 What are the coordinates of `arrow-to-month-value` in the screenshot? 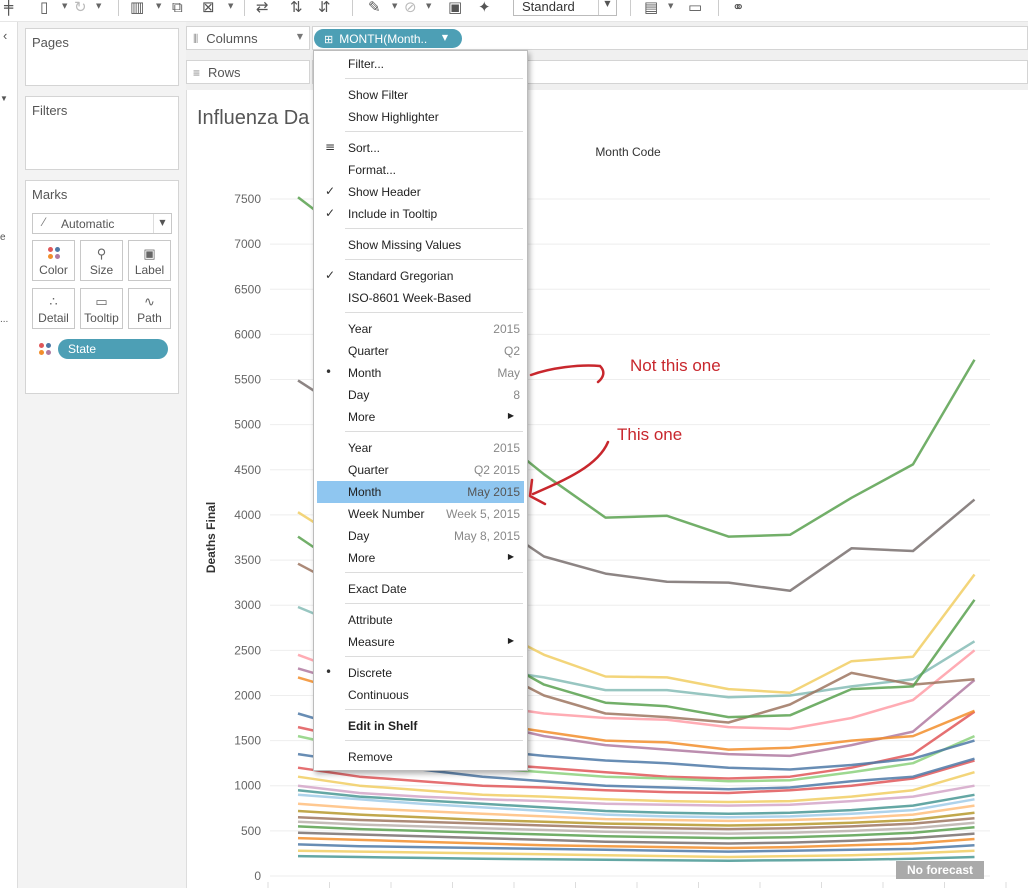 It's located at (570, 468).